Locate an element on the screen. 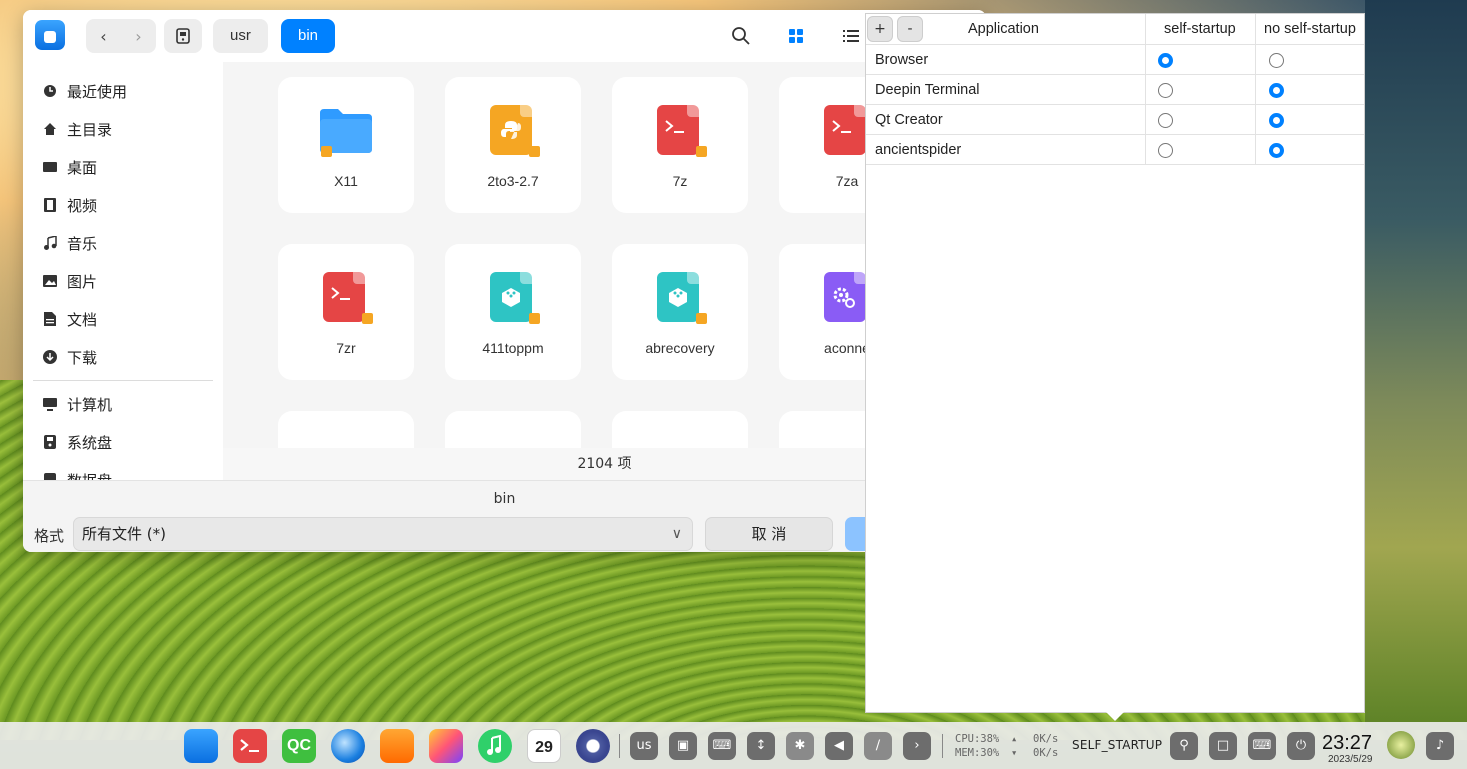  file-item: 7zr is located at coordinates (346, 312).